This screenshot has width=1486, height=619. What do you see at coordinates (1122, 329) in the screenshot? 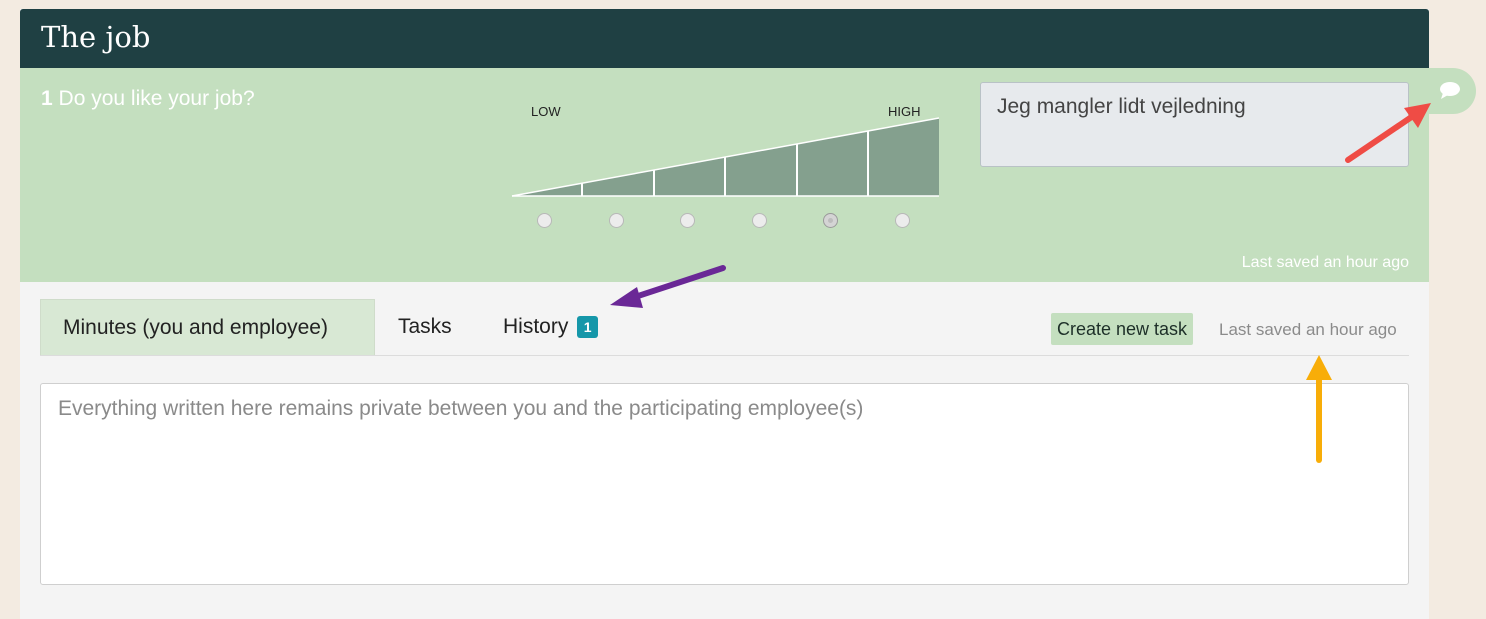
I see `create-task-button: Create new task` at bounding box center [1122, 329].